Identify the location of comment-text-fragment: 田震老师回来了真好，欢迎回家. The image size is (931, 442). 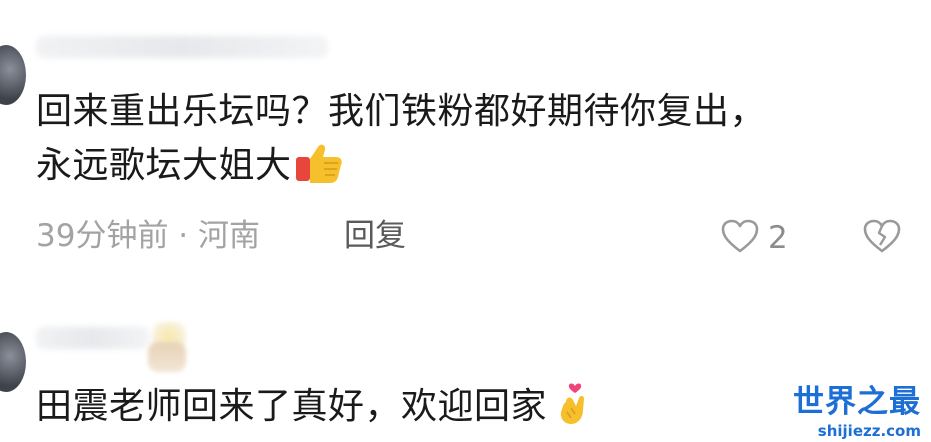
(292, 406).